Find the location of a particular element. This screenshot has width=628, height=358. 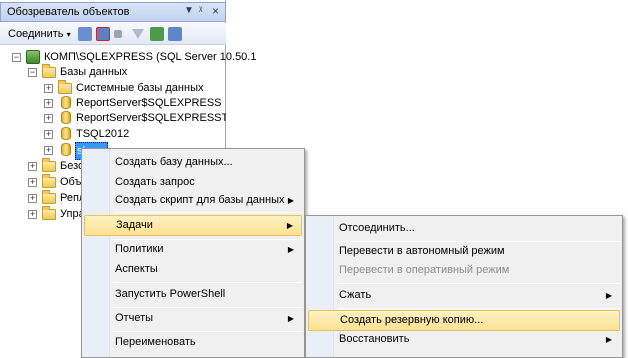

tree-node-db: + TSQL2012 is located at coordinates (113, 134).